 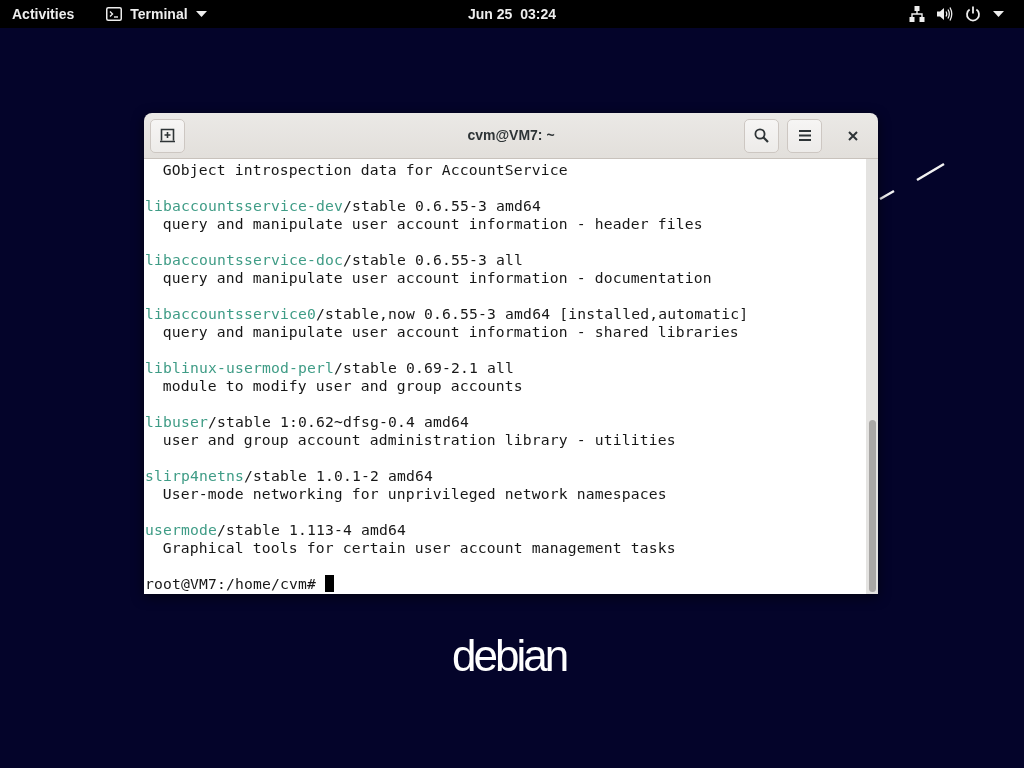 I want to click on new-tab-icon, so click(x=167, y=135).